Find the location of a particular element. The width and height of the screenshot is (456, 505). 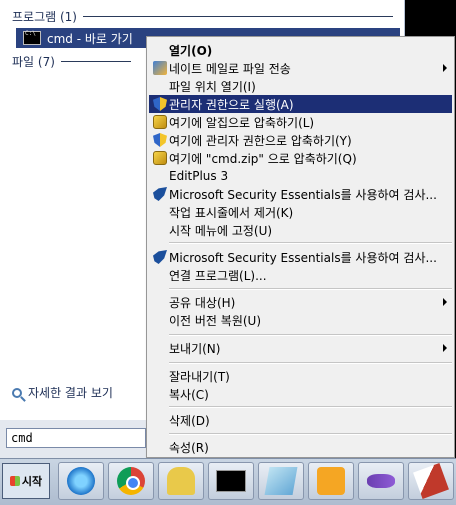

search-icon is located at coordinates (17, 392).